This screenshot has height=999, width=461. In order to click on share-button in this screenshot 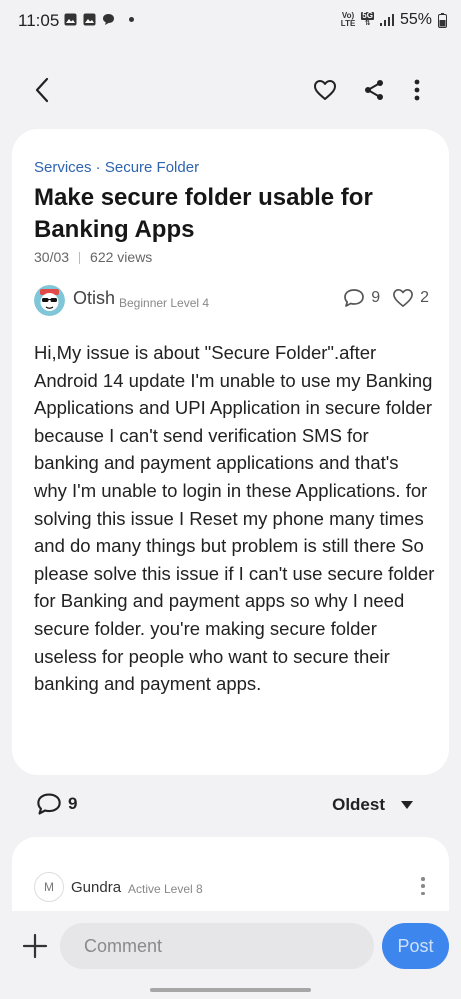, I will do `click(374, 90)`.